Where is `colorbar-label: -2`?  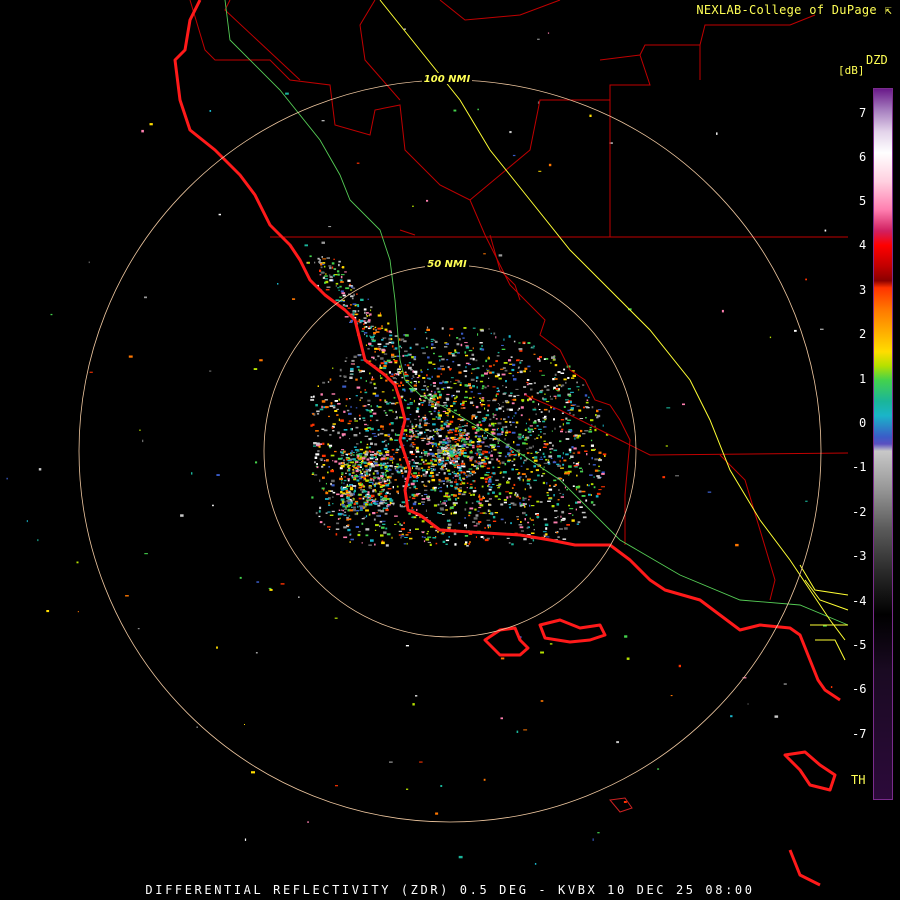
colorbar-label: -2 is located at coordinates (859, 512).